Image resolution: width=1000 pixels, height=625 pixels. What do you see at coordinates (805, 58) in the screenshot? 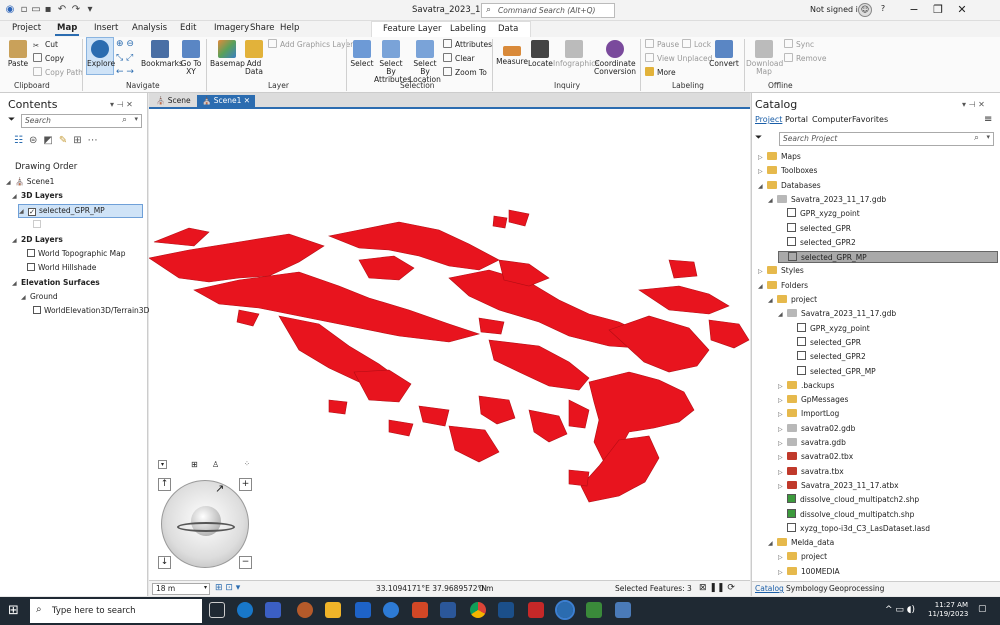
I see `remove-offline-button: Remove` at bounding box center [805, 58].